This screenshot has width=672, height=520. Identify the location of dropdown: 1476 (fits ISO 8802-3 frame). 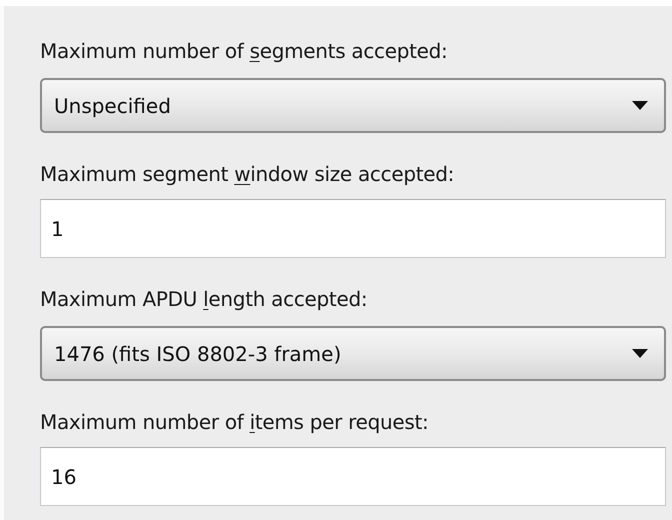
(353, 353).